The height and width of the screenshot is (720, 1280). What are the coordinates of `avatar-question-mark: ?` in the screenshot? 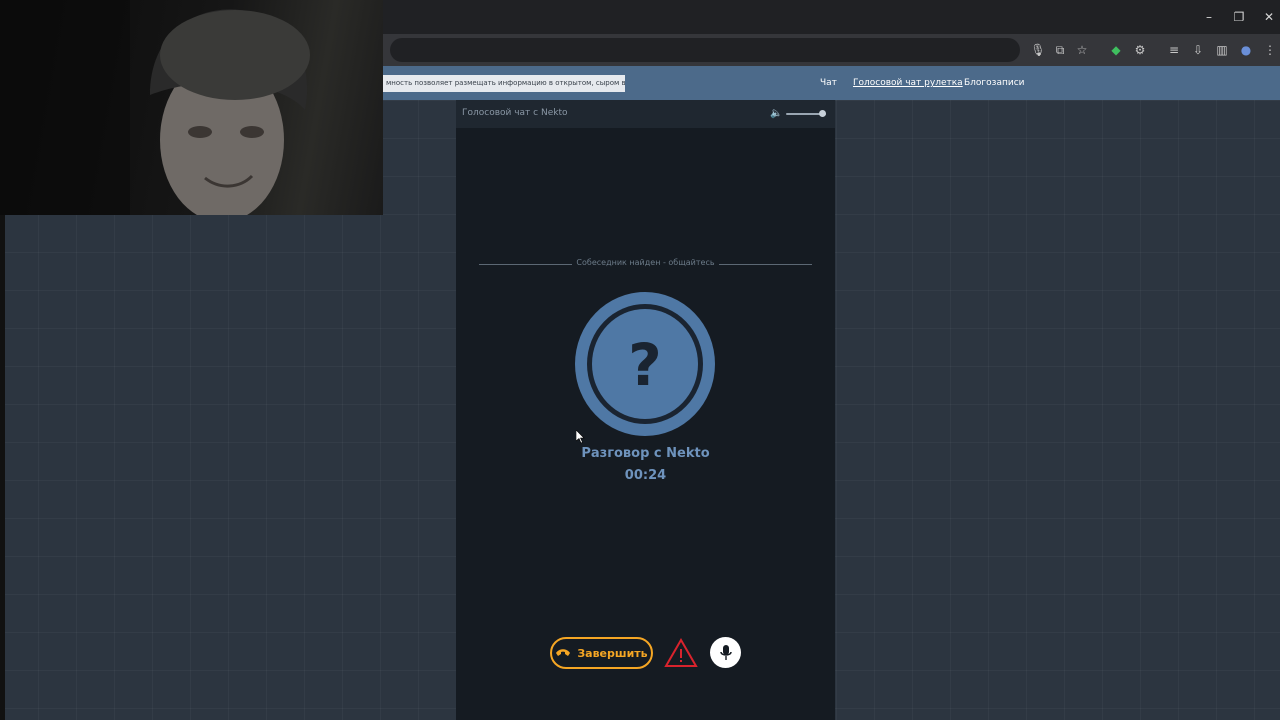 It's located at (645, 365).